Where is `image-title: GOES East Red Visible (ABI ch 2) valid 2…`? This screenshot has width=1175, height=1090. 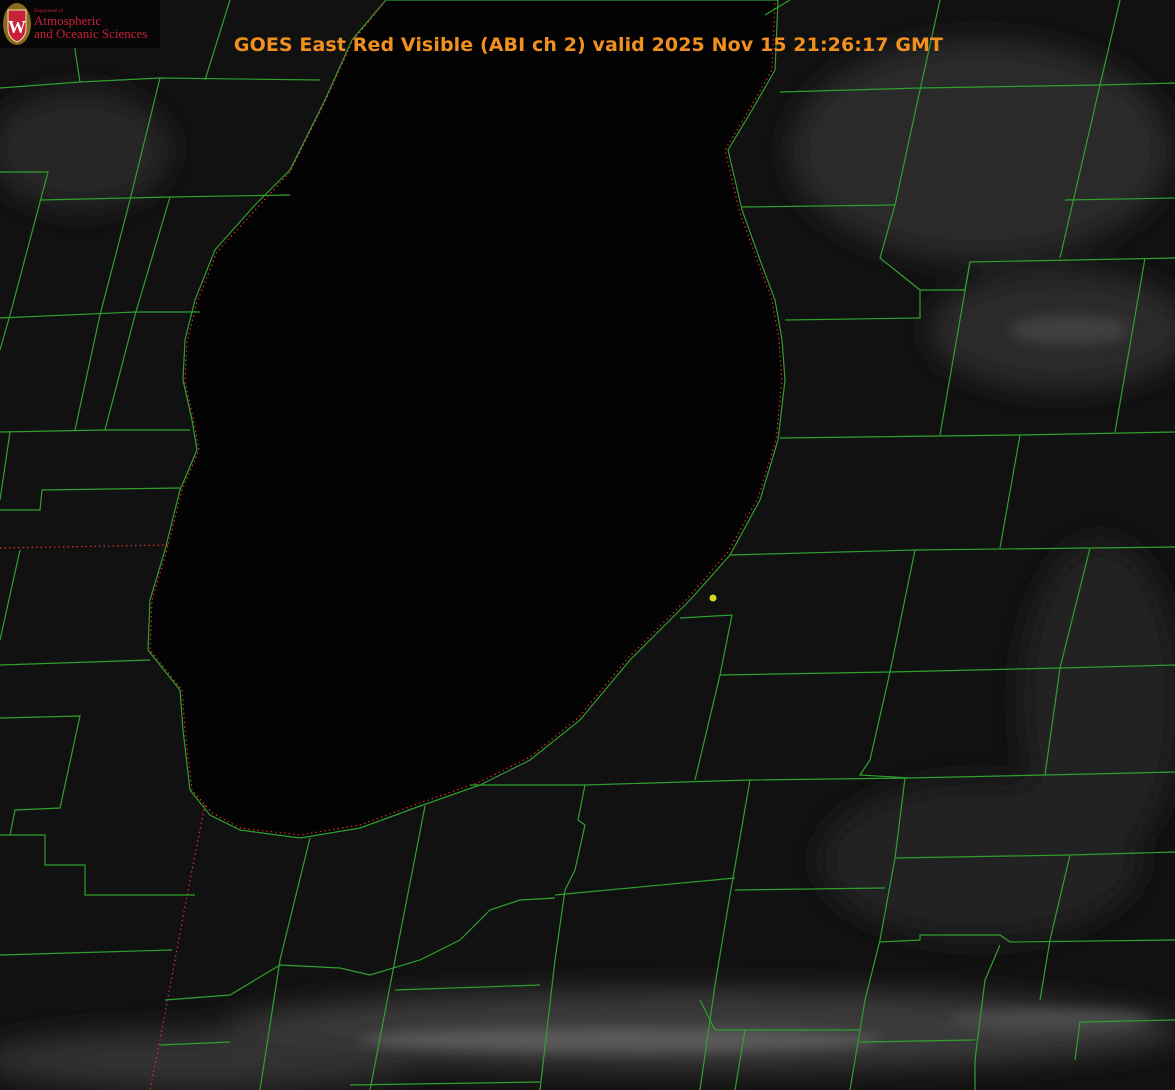
image-title: GOES East Red Visible (ABI ch 2) valid 2… is located at coordinates (588, 45).